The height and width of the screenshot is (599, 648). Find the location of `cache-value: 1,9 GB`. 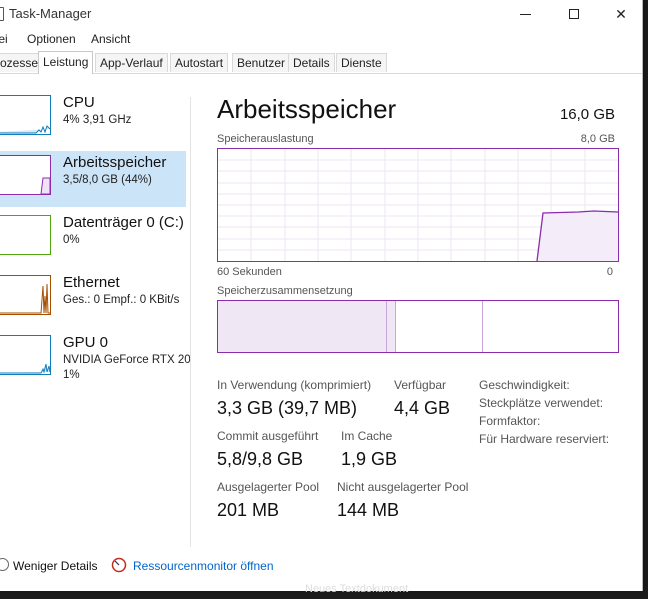

cache-value: 1,9 GB is located at coordinates (369, 459).